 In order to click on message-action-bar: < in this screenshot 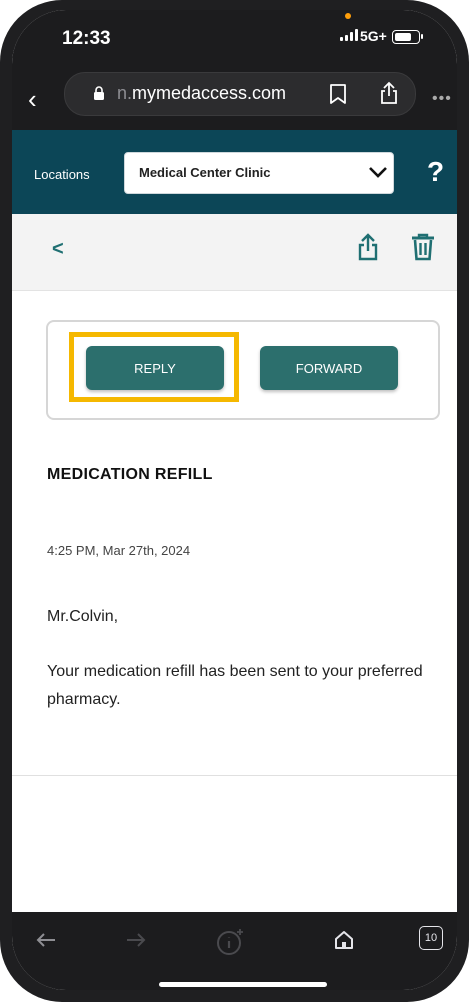, I will do `click(234, 252)`.